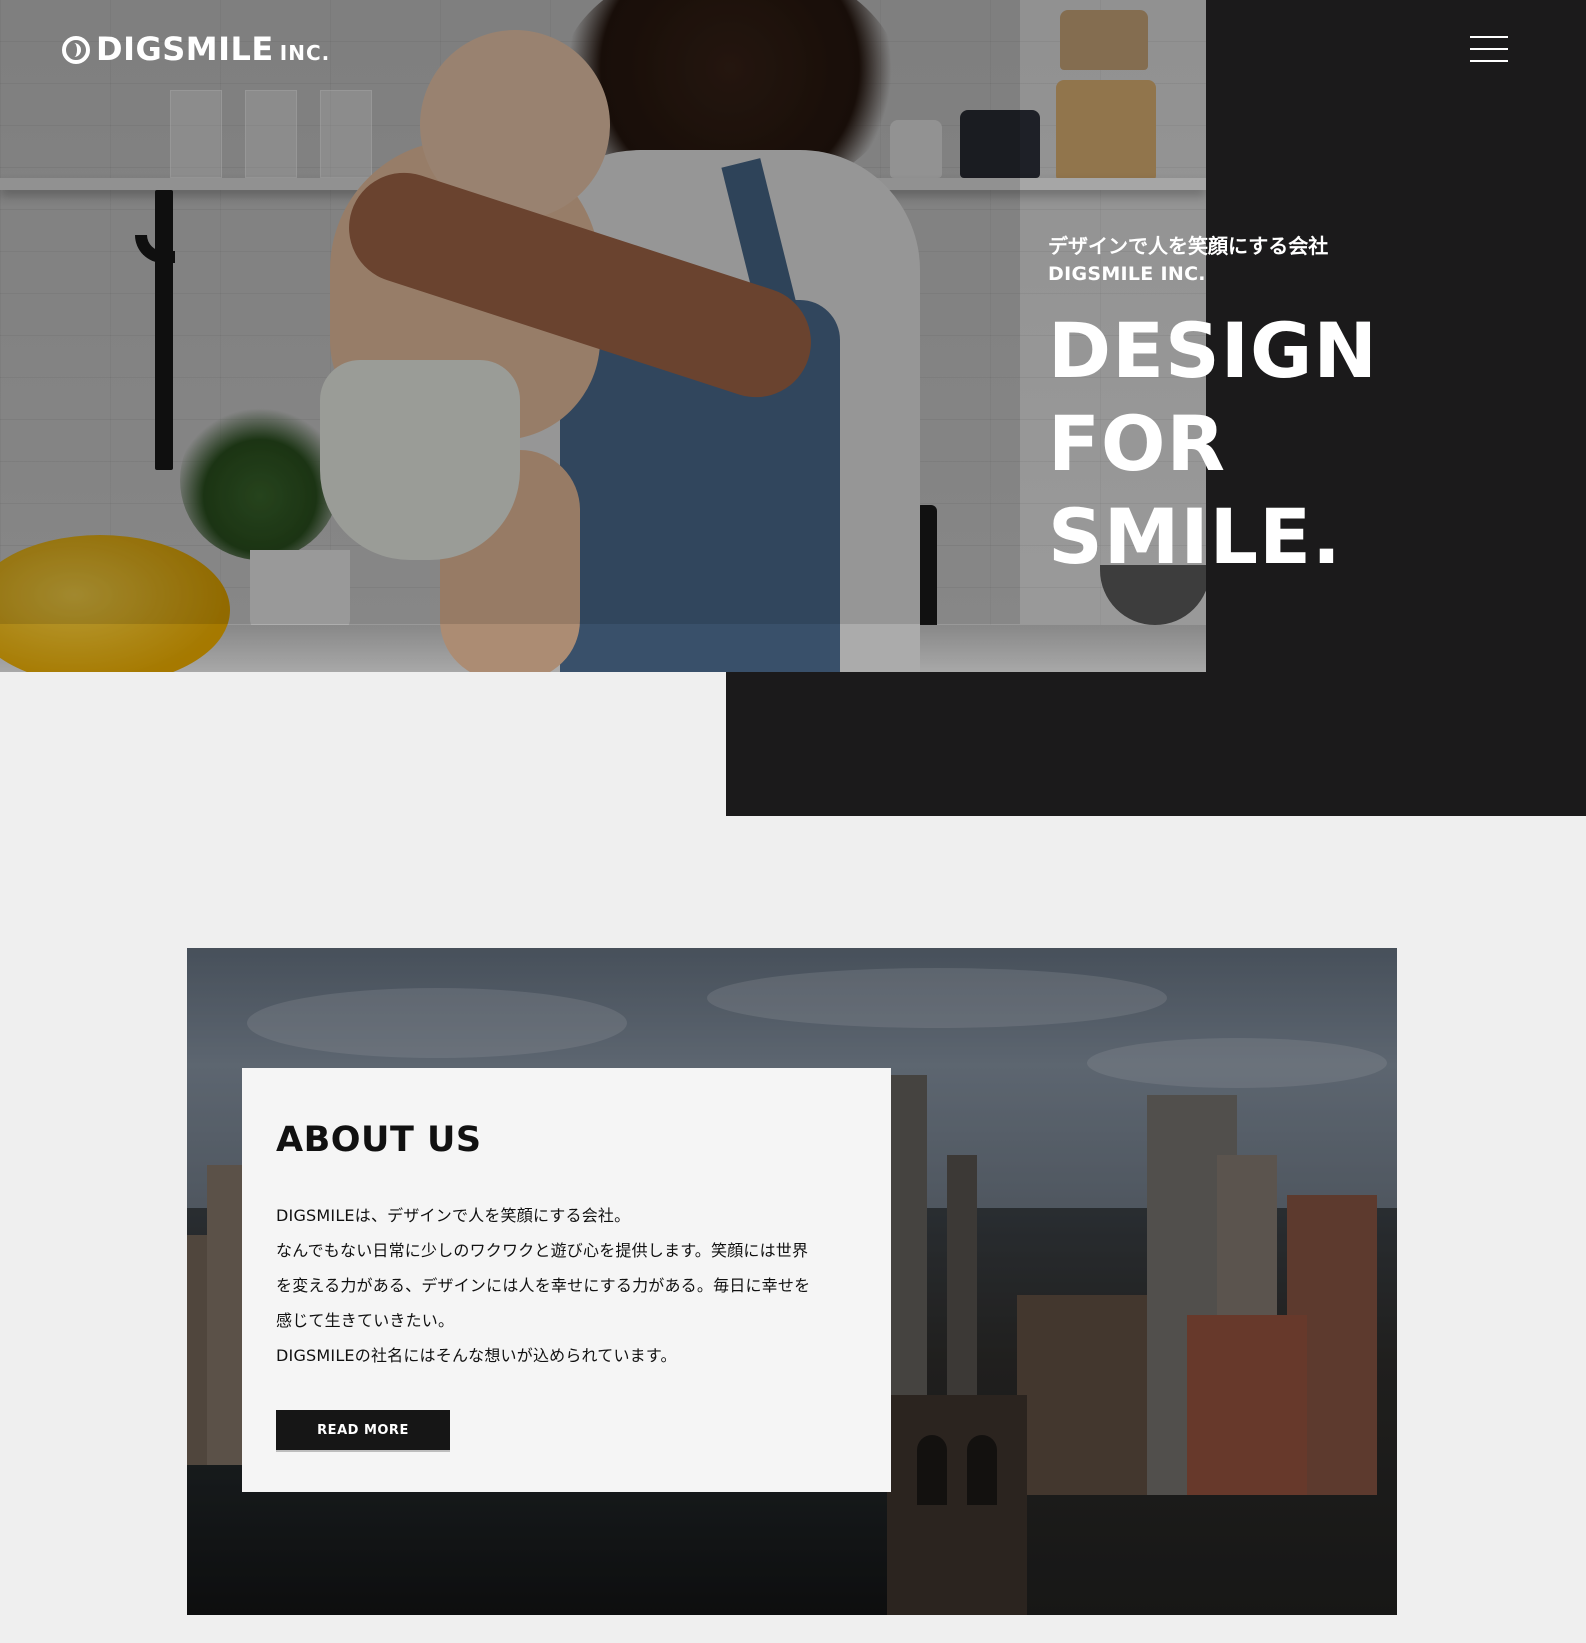  I want to click on logo-text: DIGSMILE, so click(185, 49).